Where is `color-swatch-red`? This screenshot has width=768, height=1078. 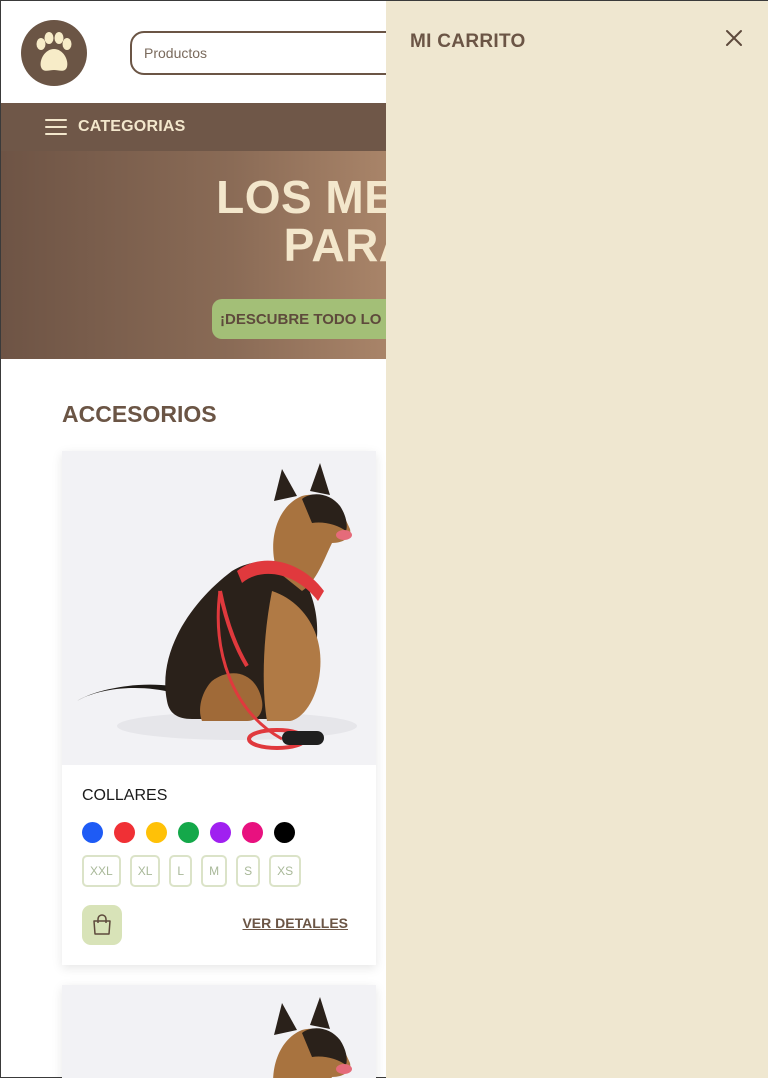 color-swatch-red is located at coordinates (124, 832).